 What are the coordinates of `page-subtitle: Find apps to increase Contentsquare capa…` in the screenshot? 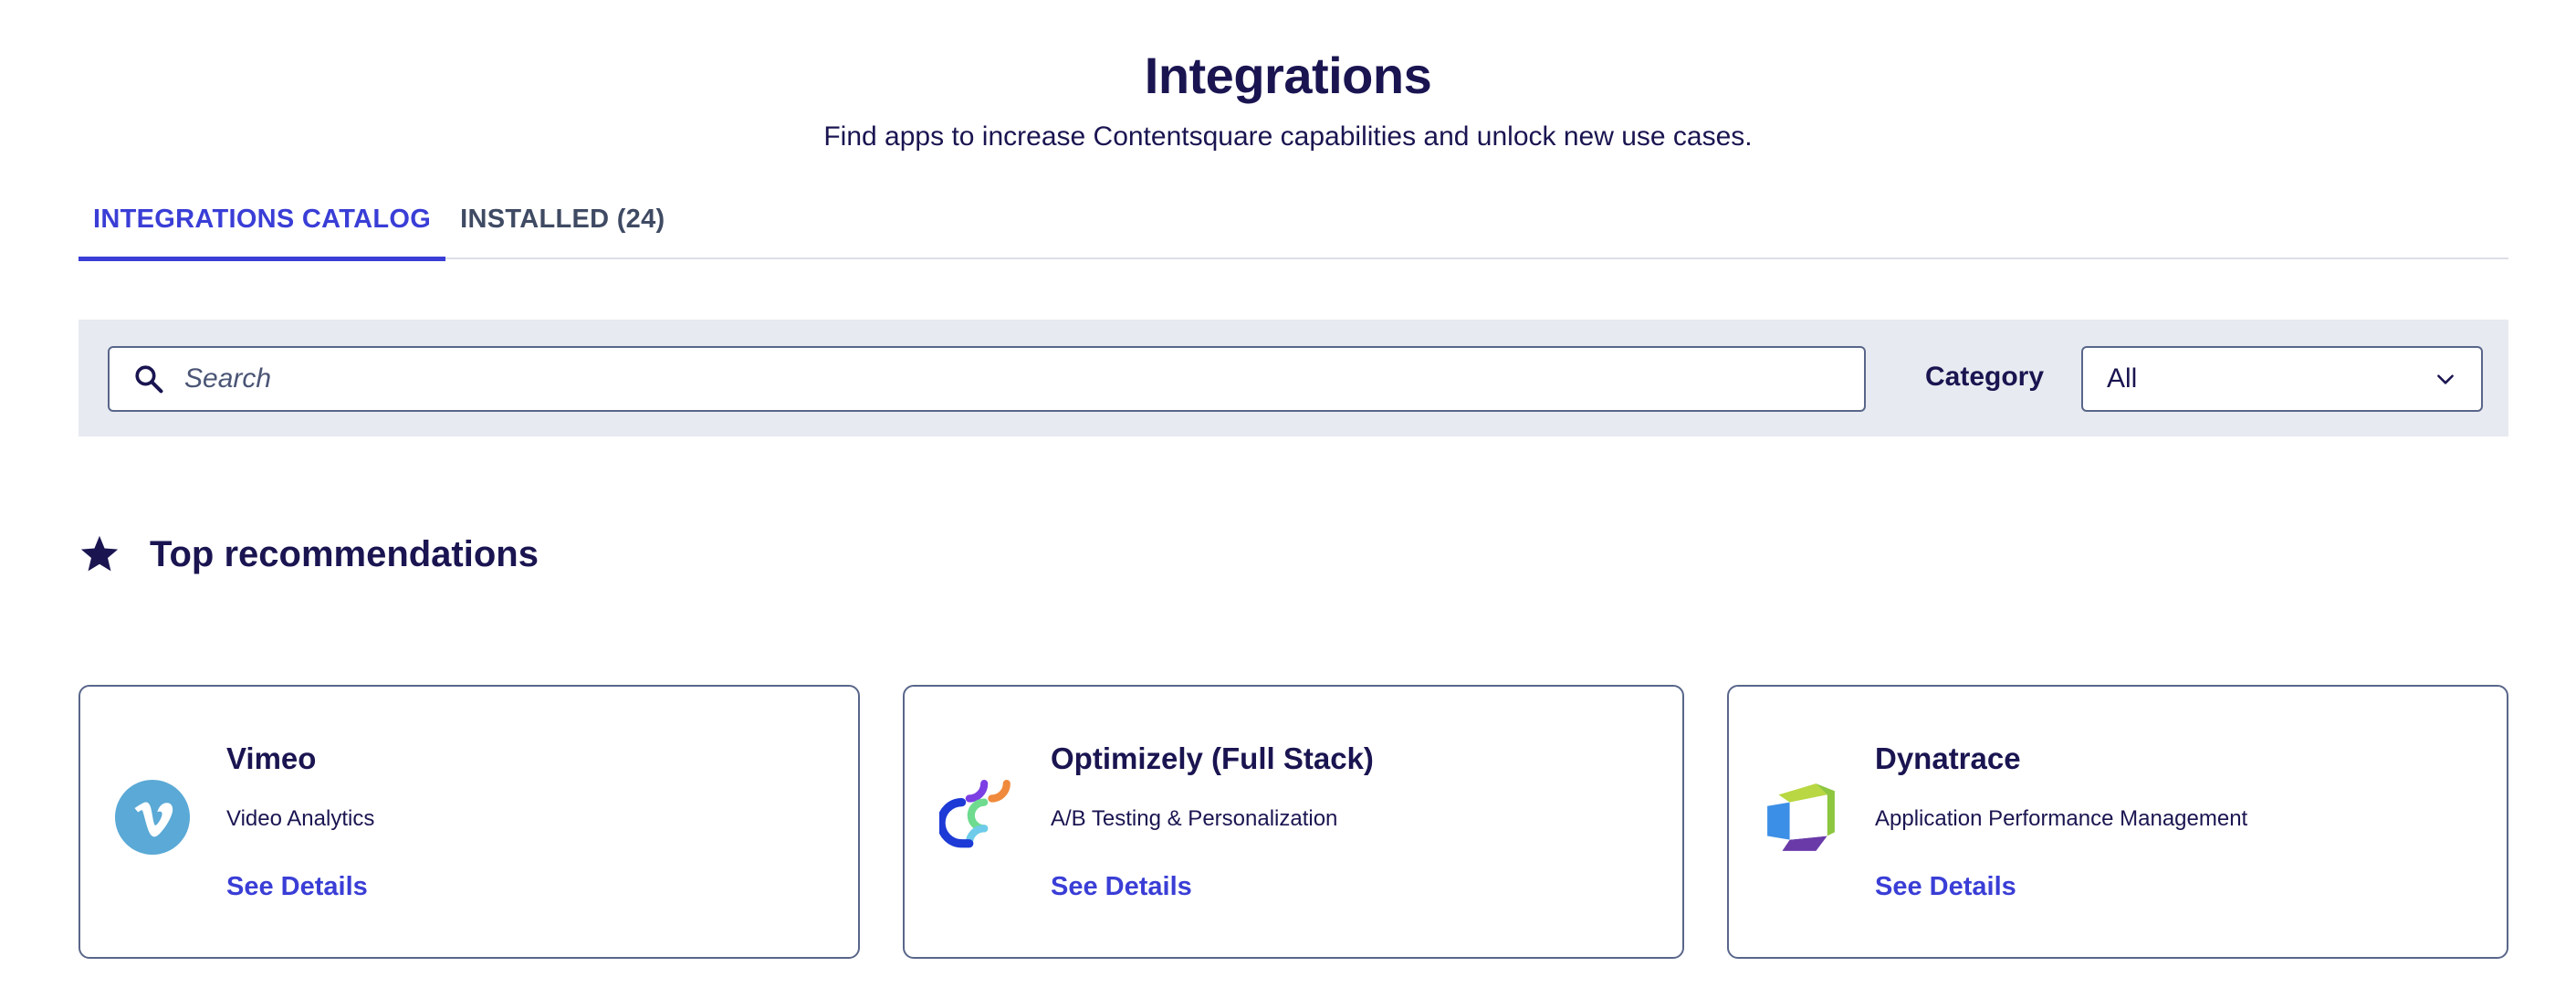 It's located at (1288, 136).